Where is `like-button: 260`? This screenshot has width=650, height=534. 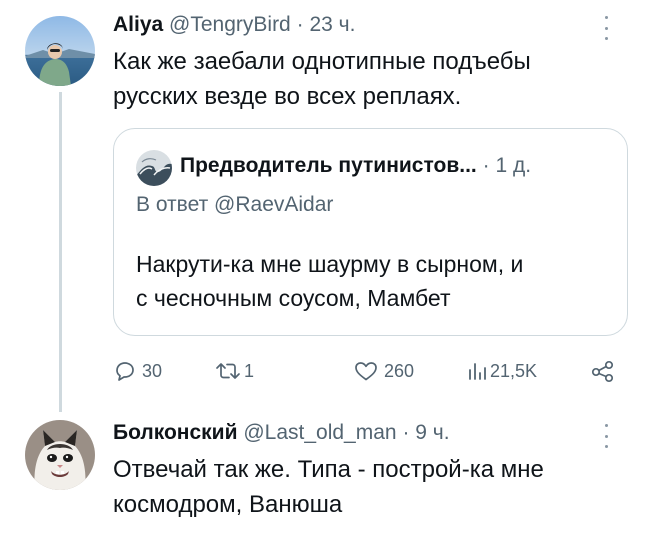 like-button: 260 is located at coordinates (383, 371).